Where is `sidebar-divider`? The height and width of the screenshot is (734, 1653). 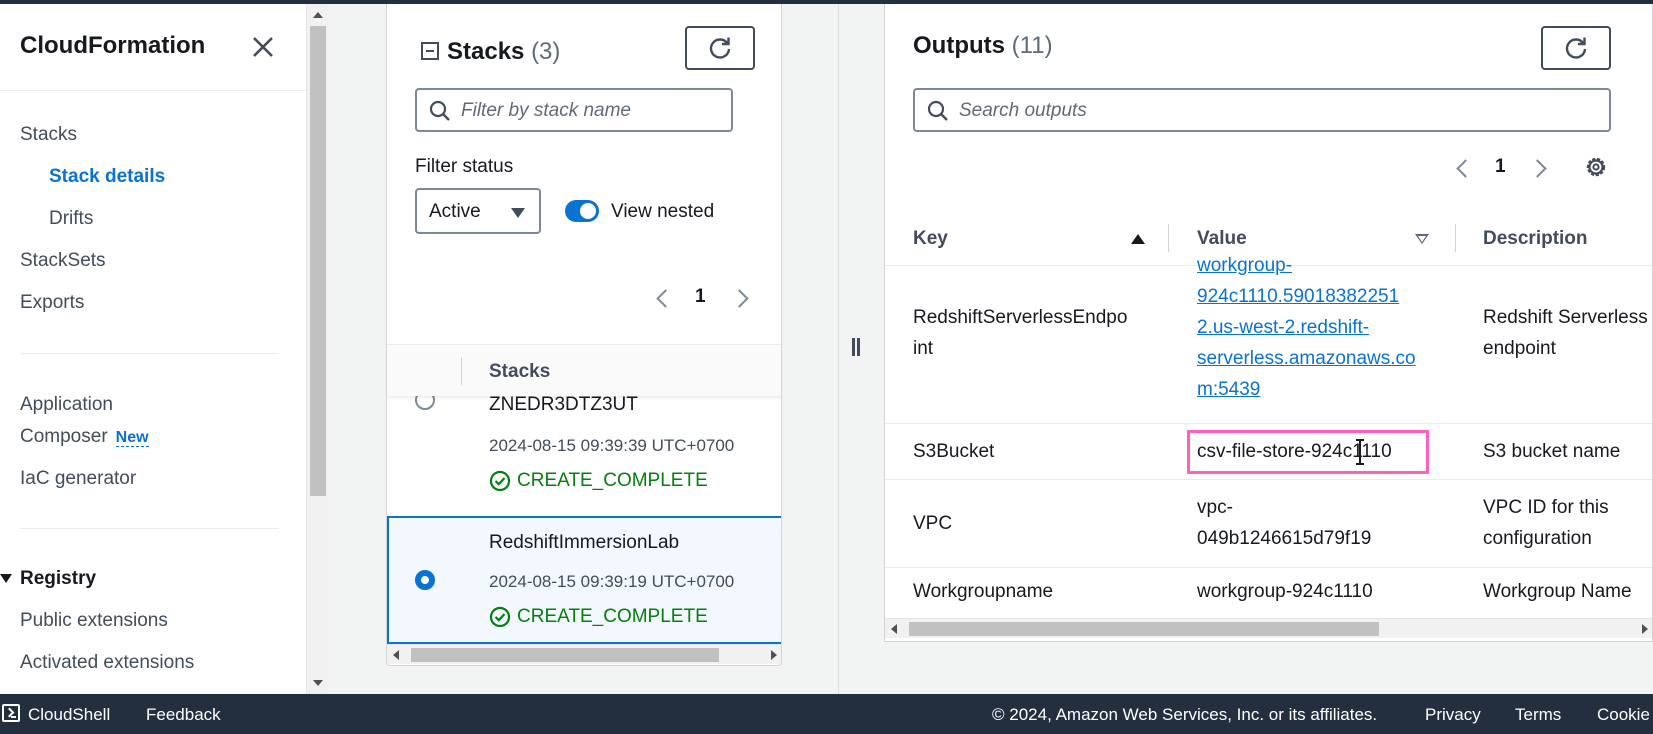 sidebar-divider is located at coordinates (153, 90).